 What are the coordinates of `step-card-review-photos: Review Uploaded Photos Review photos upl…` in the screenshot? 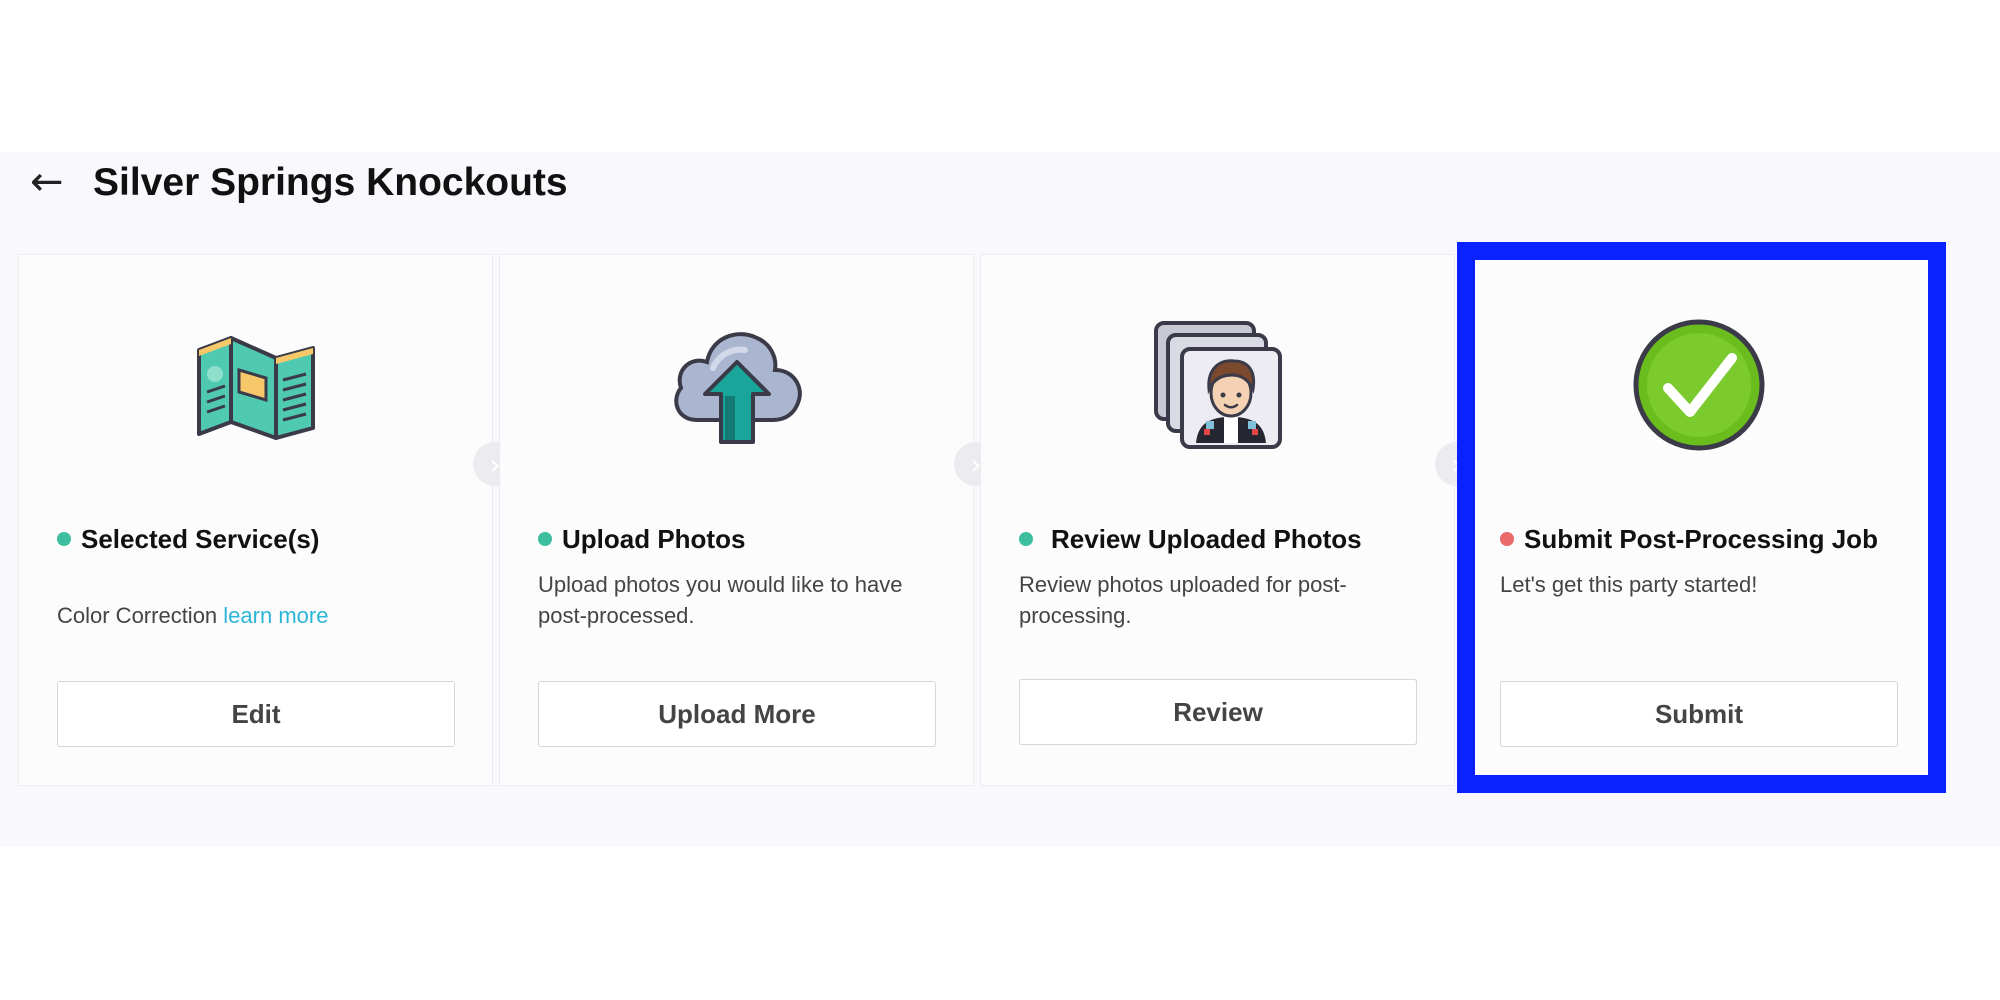 It's located at (1217, 520).